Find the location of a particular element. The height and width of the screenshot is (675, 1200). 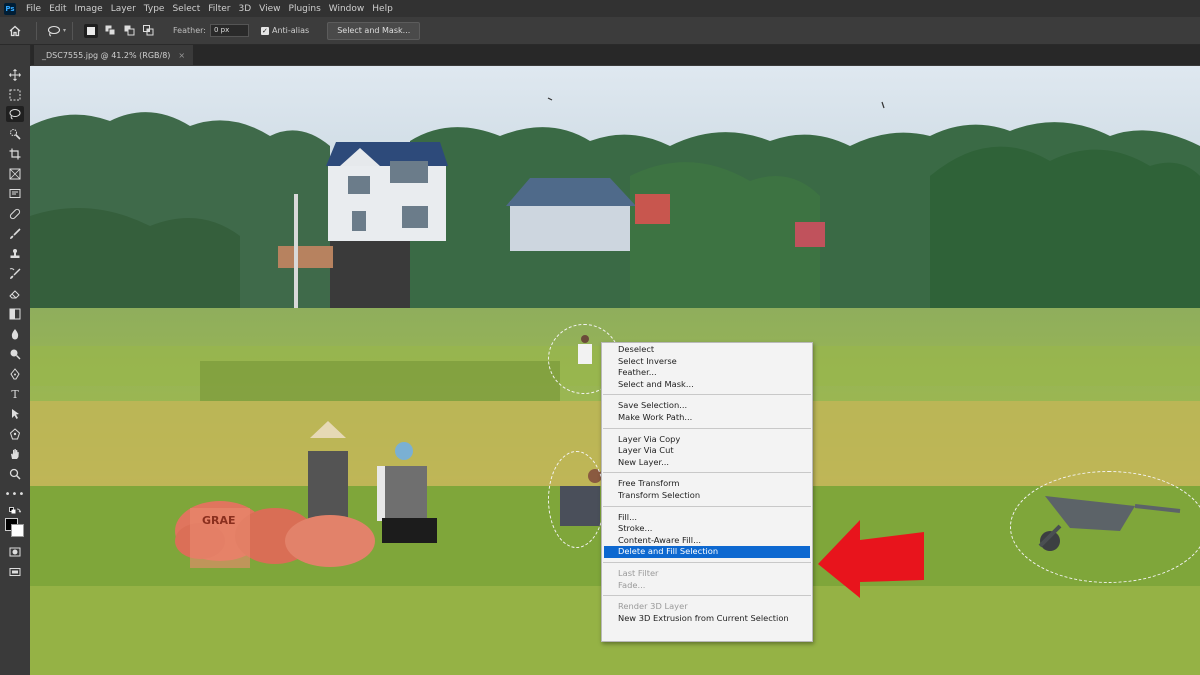

context-menu-item-deselect: Deselect is located at coordinates (707, 350).